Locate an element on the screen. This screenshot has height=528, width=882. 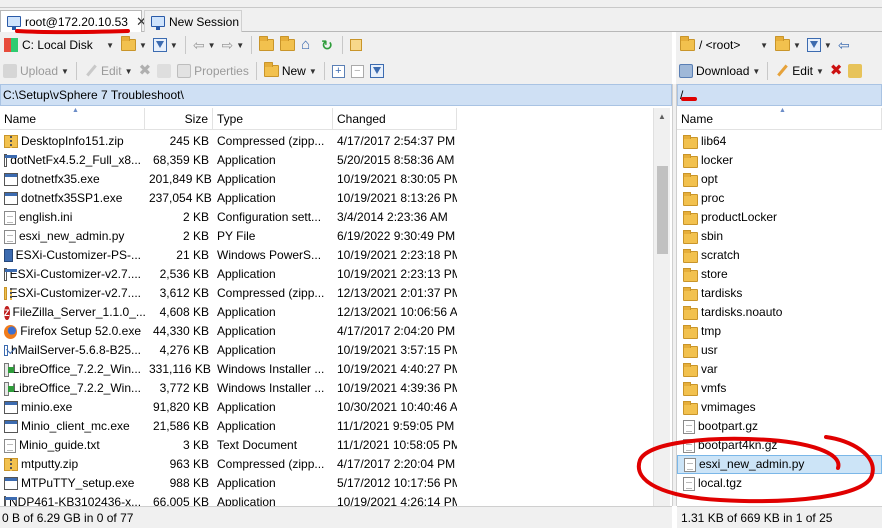
file-name-cell: bootpart.gz is located at coordinates (779, 426).